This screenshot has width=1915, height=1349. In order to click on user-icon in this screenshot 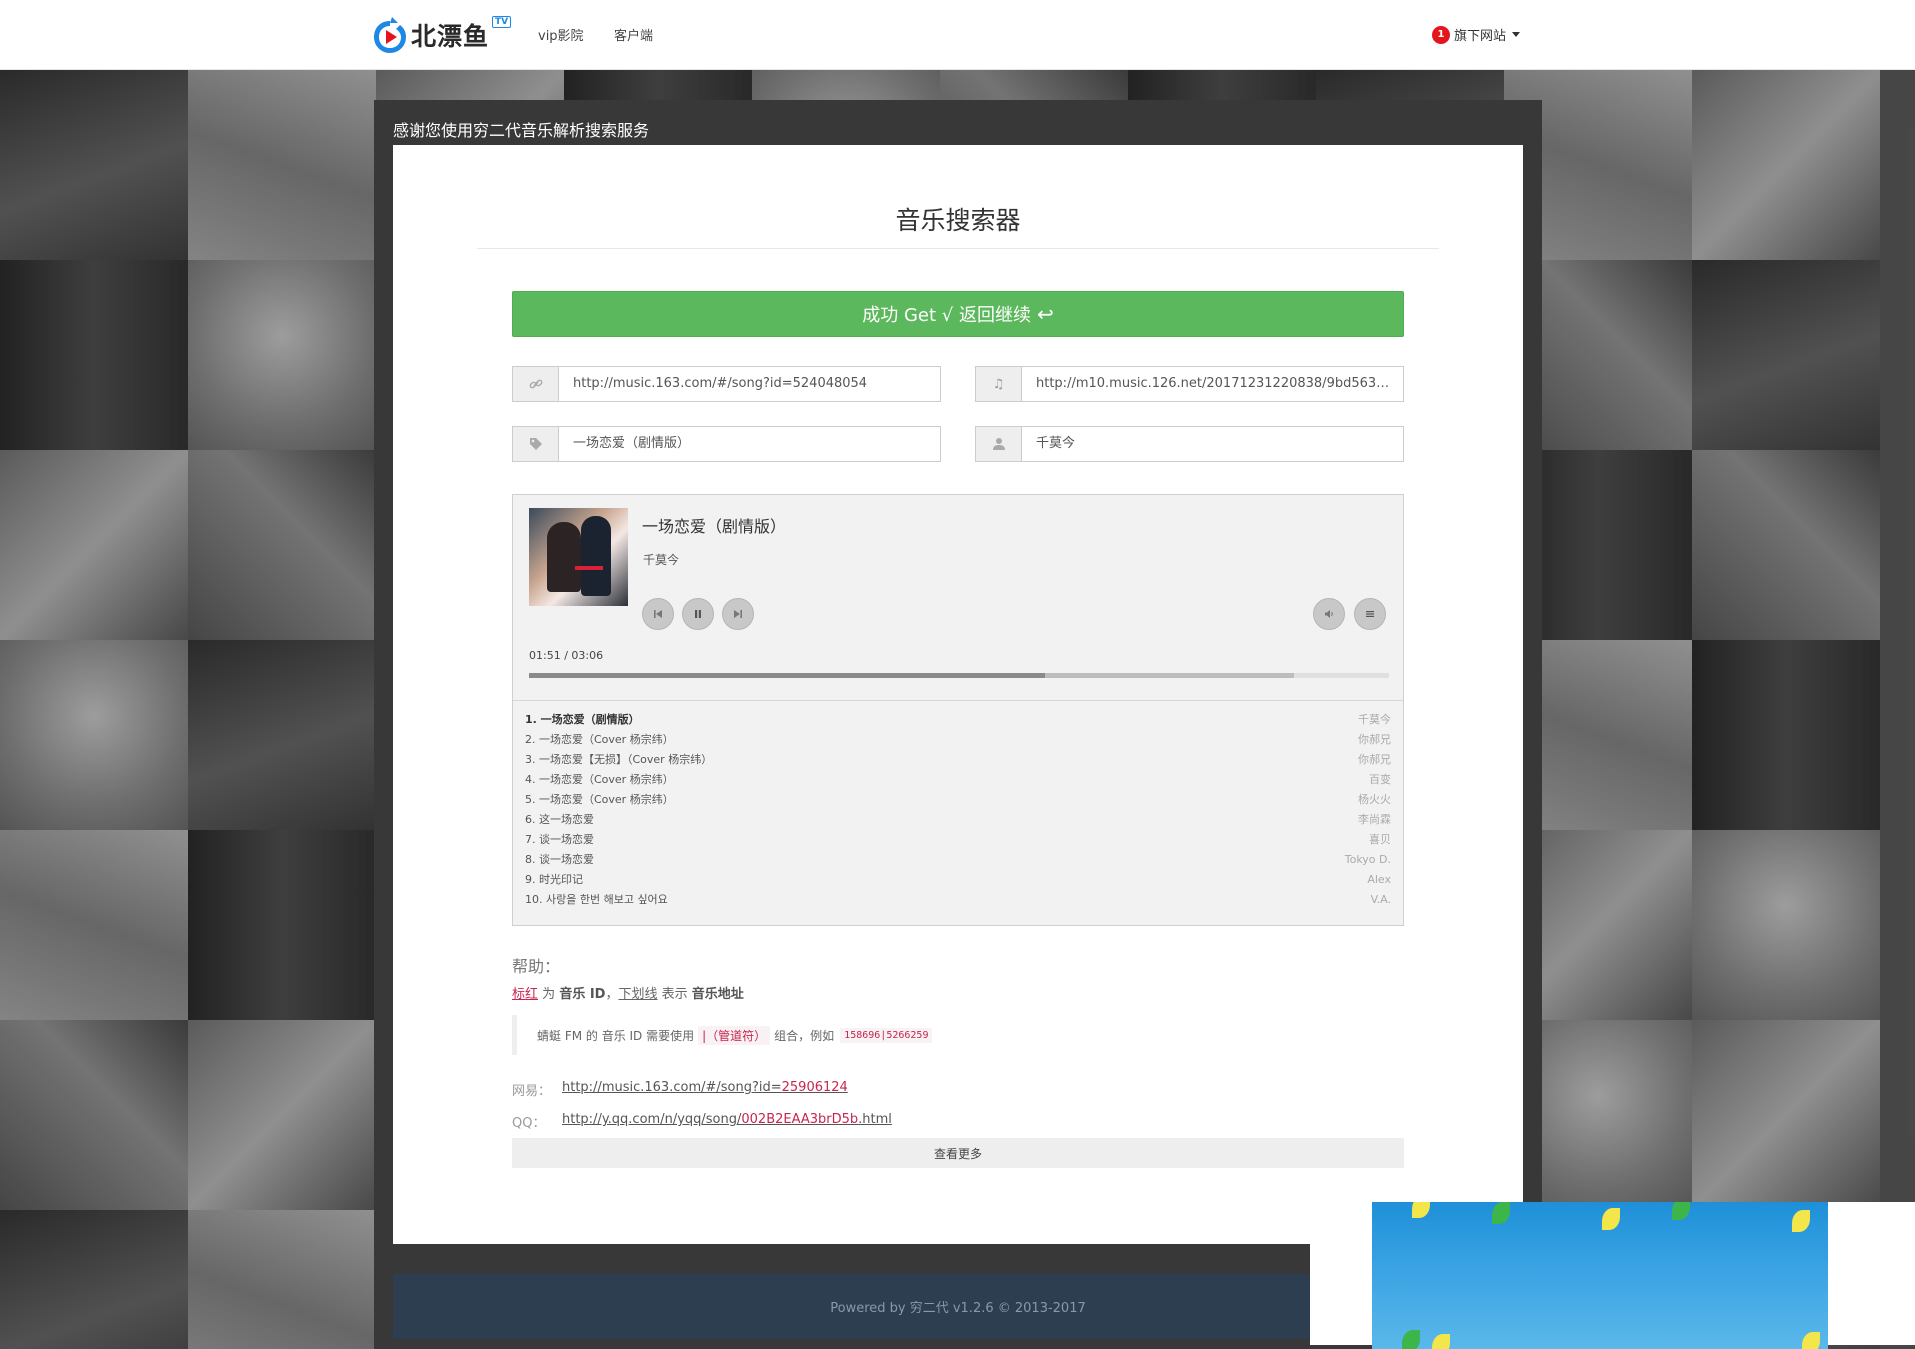, I will do `click(999, 444)`.